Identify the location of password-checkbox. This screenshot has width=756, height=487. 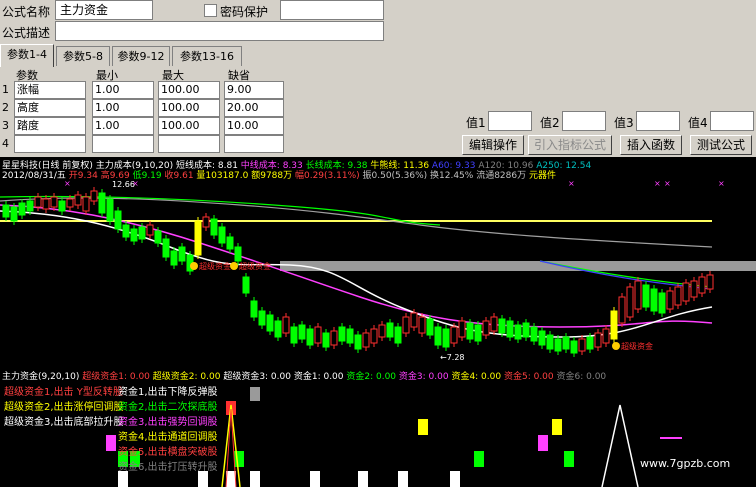
(210, 10).